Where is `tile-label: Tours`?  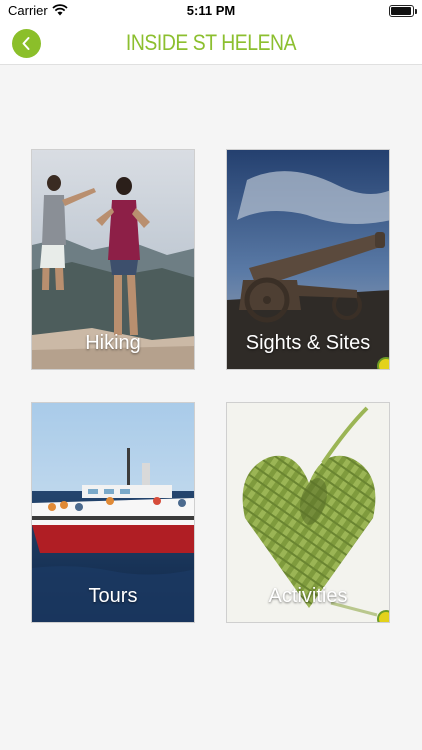
tile-label: Tours is located at coordinates (113, 596).